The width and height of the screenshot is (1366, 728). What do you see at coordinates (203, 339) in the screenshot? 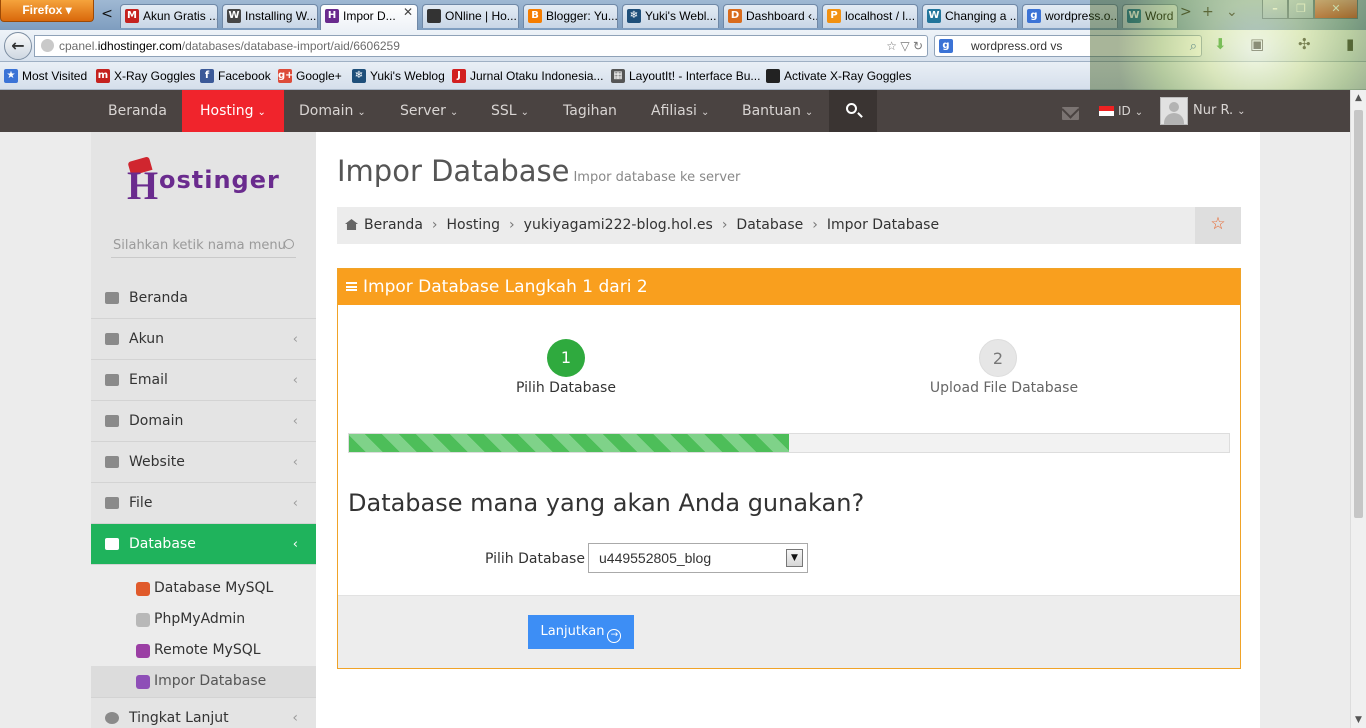
I see `sidebar-item-akun: Akun ‹` at bounding box center [203, 339].